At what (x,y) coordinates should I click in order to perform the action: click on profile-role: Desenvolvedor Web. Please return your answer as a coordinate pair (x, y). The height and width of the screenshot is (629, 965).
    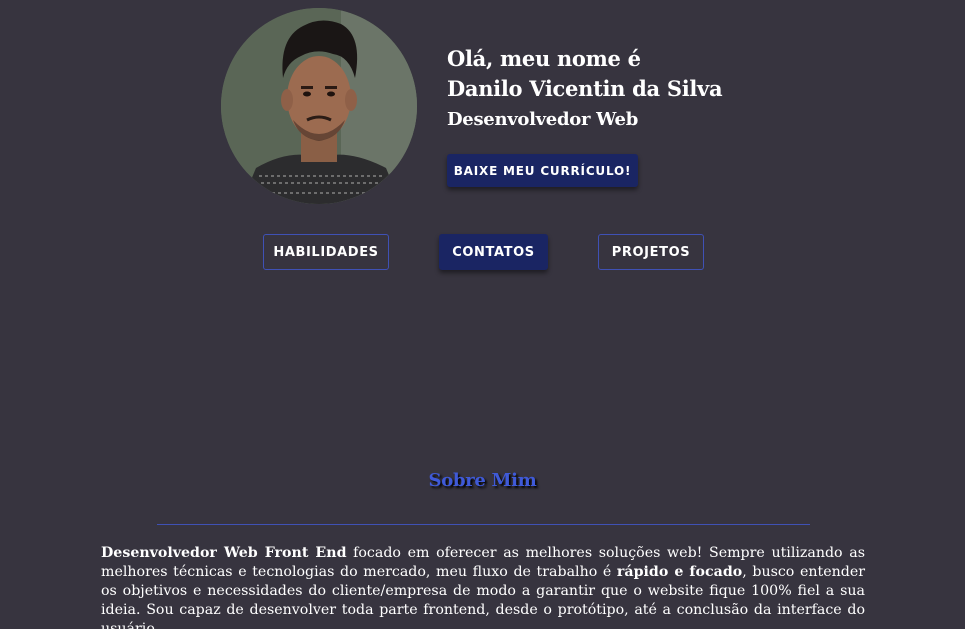
    Looking at the image, I should click on (542, 119).